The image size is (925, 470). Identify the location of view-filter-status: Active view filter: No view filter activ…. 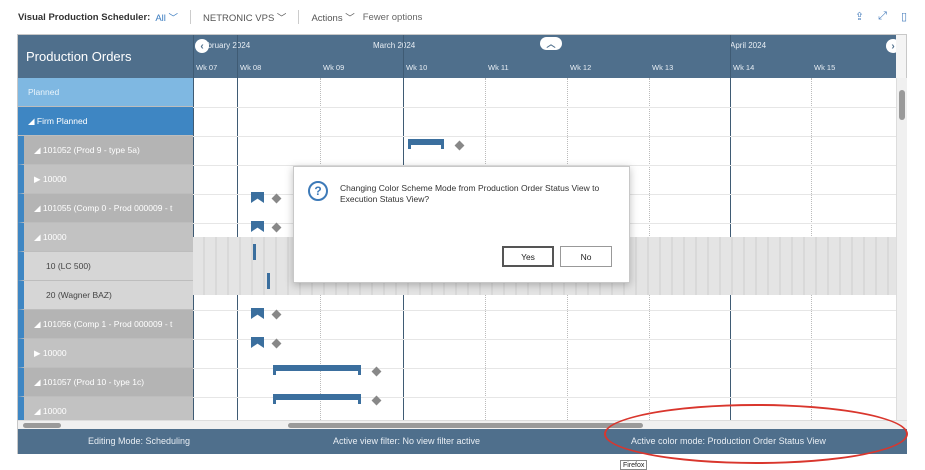
(407, 441).